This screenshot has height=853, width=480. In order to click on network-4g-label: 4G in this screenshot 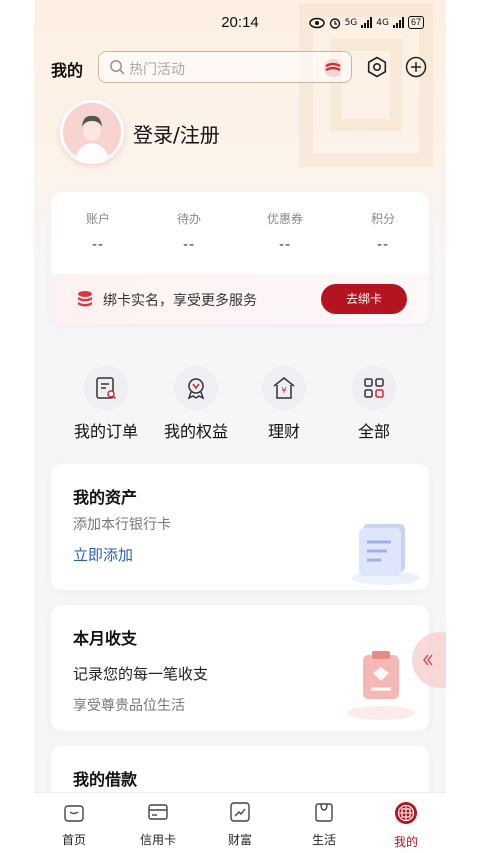, I will do `click(382, 22)`.